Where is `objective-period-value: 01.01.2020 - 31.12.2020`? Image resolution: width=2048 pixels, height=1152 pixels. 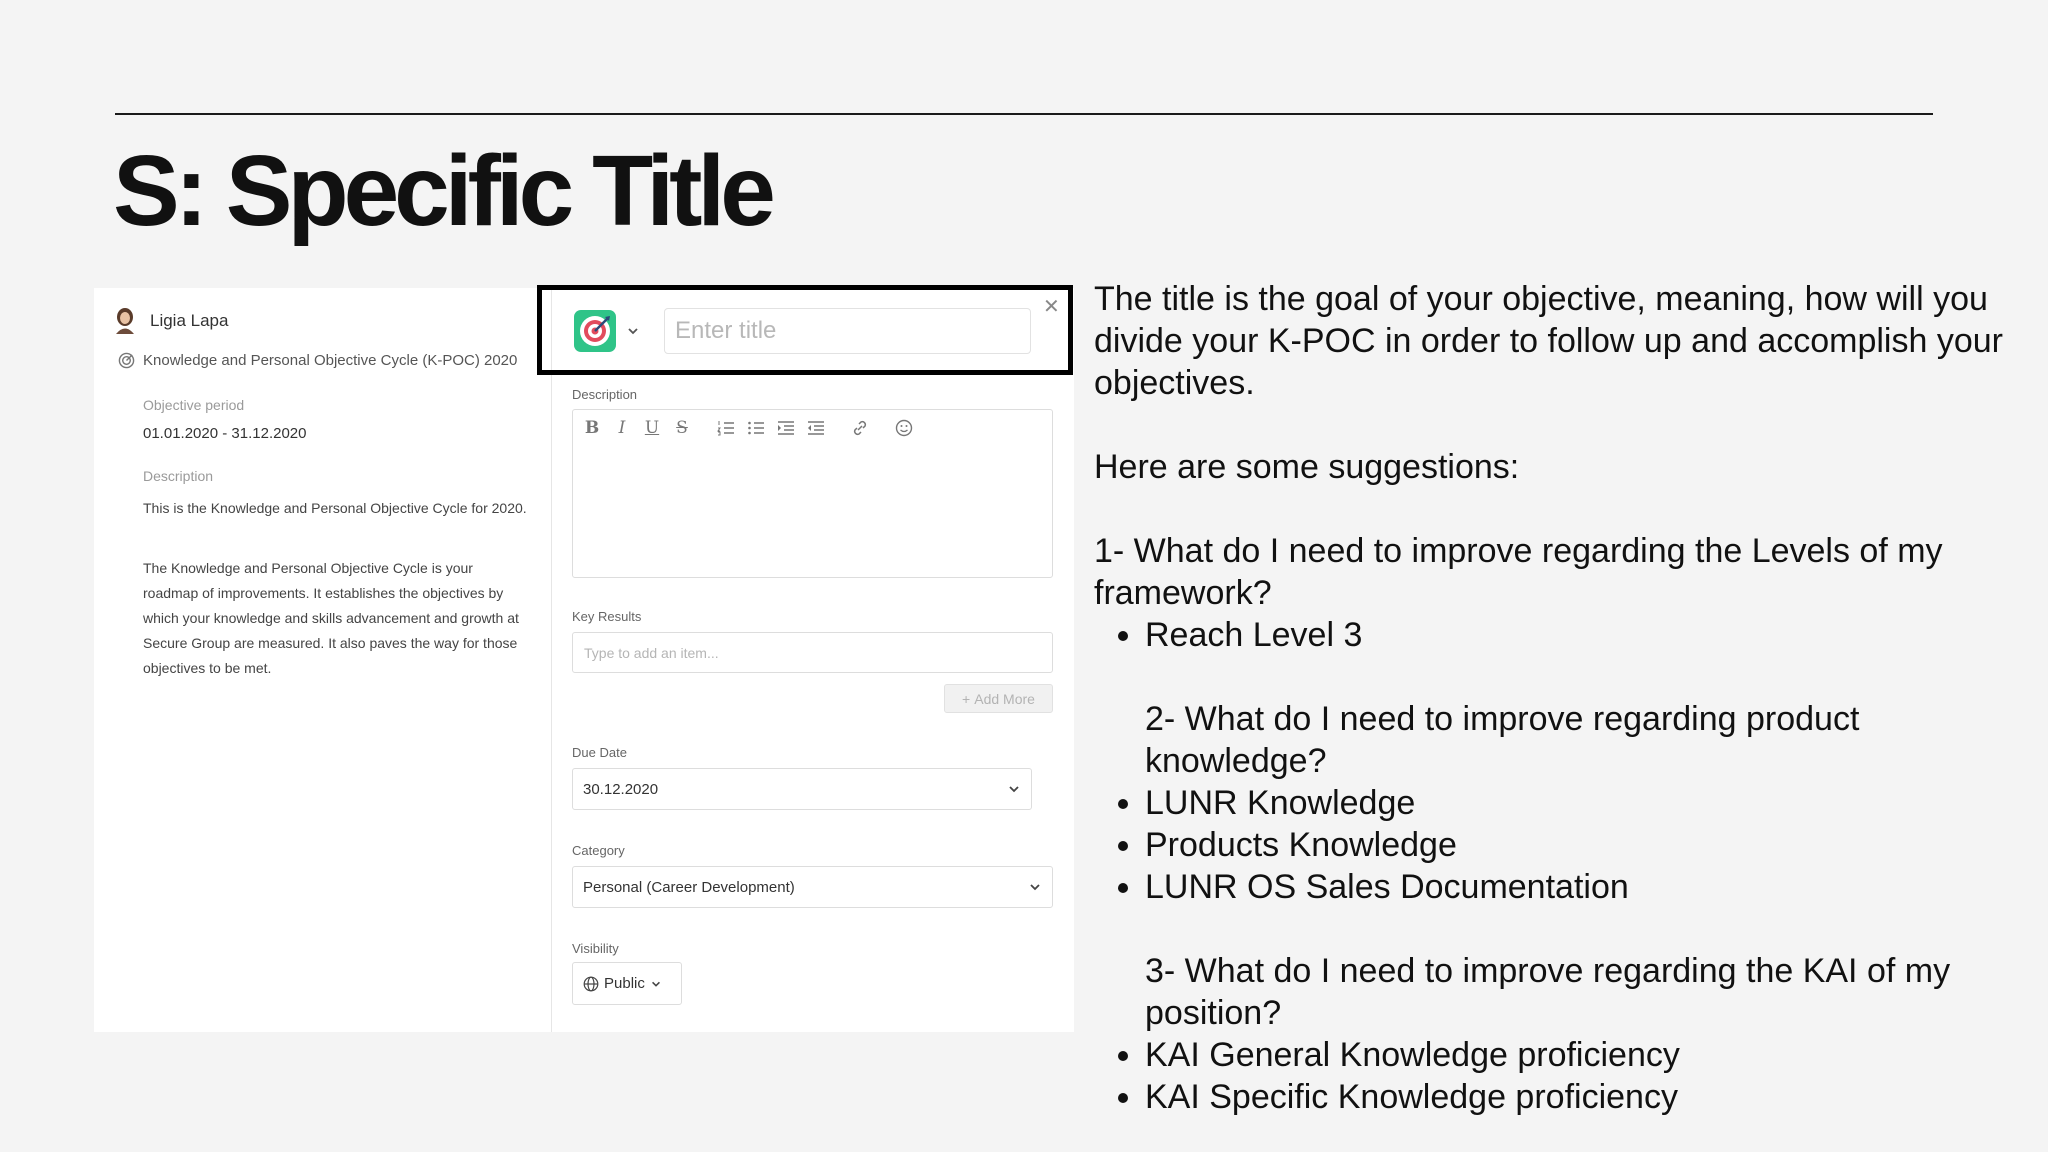
objective-period-value: 01.01.2020 - 31.12.2020 is located at coordinates (225, 433).